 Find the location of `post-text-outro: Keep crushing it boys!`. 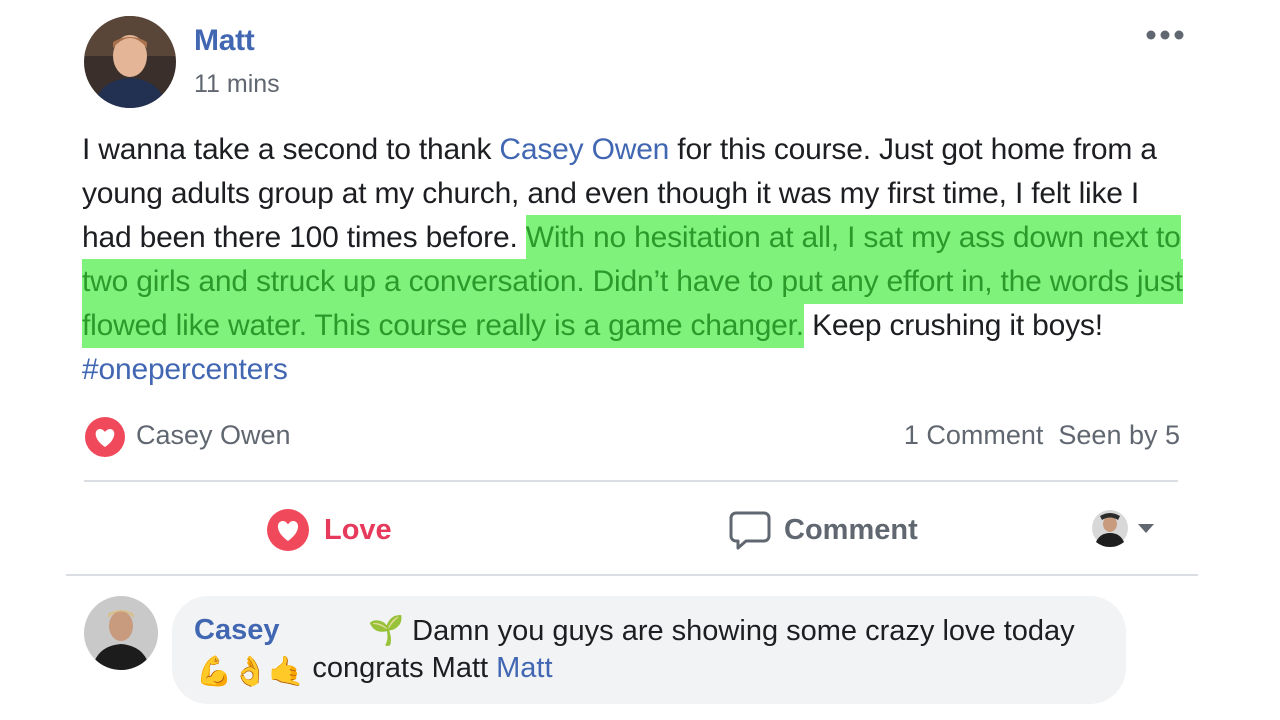

post-text-outro: Keep crushing it boys! is located at coordinates (953, 325).